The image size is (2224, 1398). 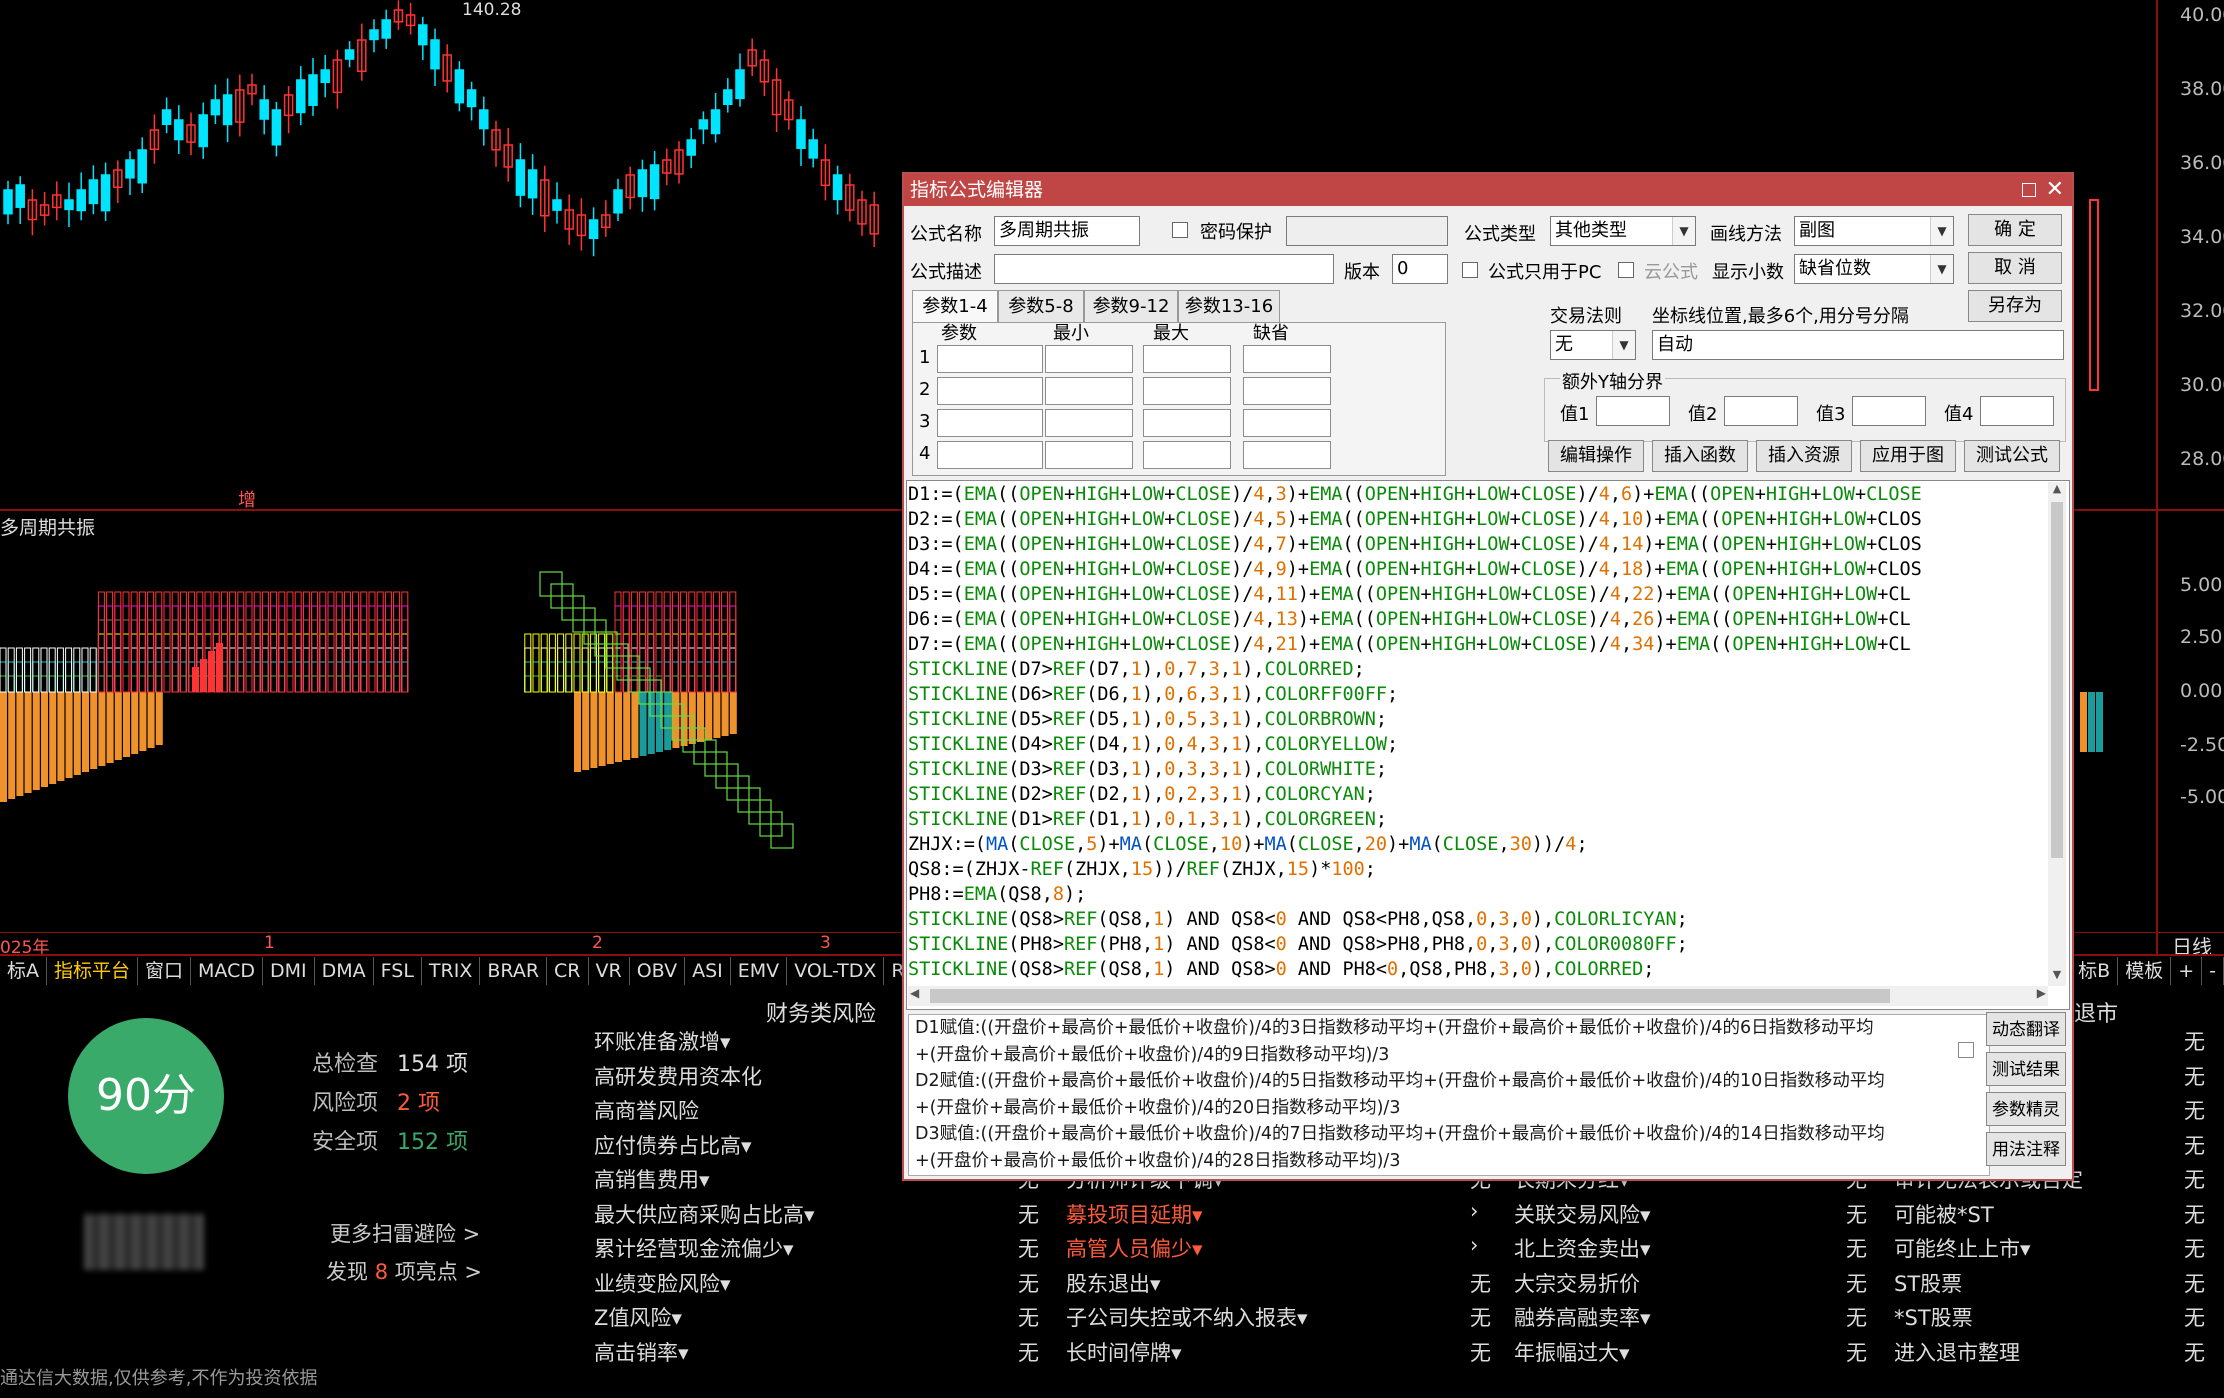 I want to click on side-button: 用法注释, so click(x=2026, y=1149).